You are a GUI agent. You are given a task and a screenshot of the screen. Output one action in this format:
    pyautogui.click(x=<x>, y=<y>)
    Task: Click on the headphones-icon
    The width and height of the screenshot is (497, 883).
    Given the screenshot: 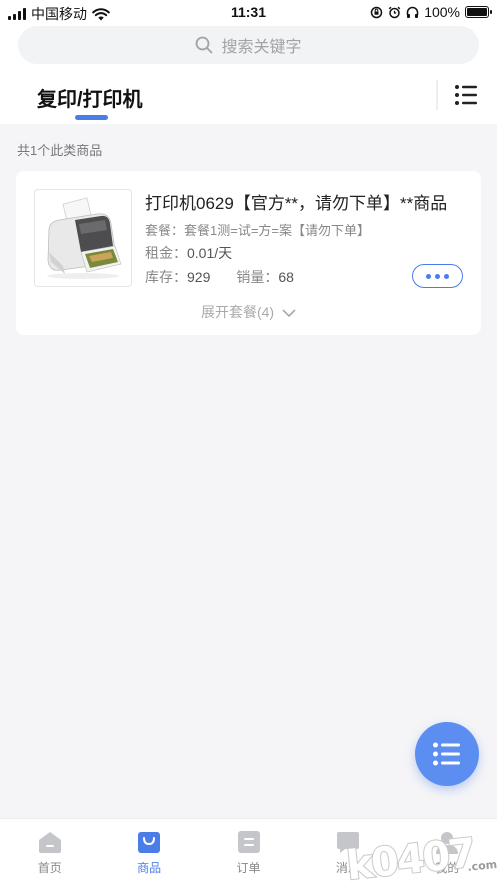 What is the action you would take?
    pyautogui.click(x=412, y=12)
    